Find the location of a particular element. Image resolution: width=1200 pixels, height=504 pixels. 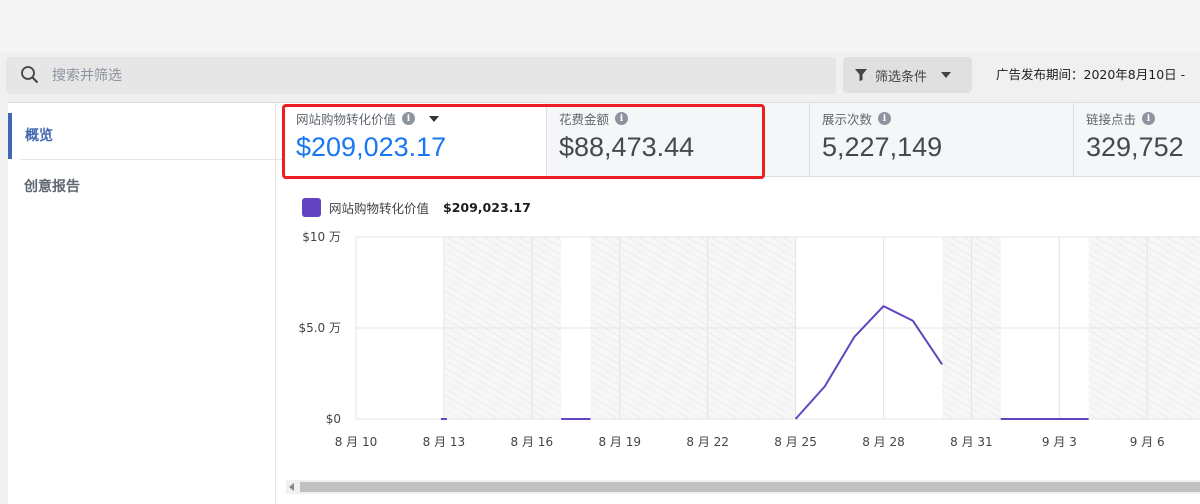

metric-label: 网站购物转化价值 is located at coordinates (346, 119).